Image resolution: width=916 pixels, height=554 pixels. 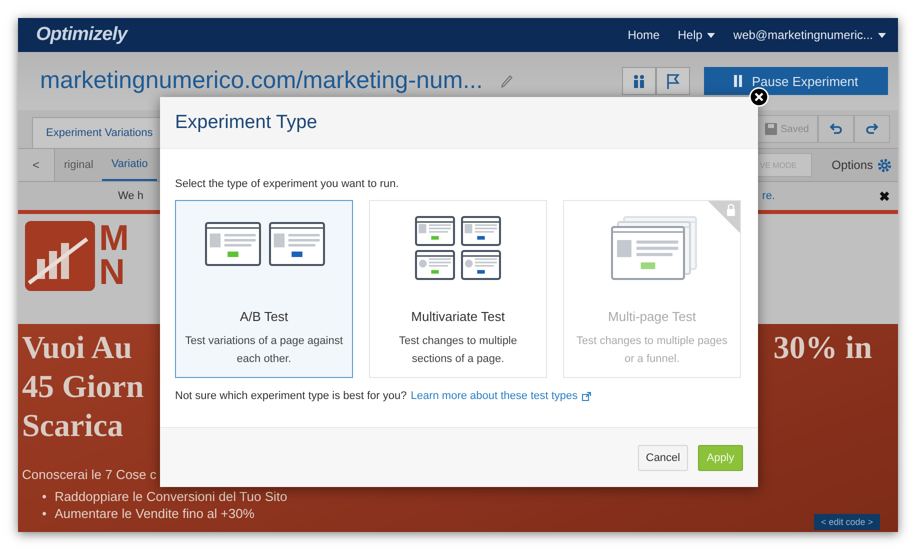 I want to click on cancel-button: Cancel, so click(x=663, y=457).